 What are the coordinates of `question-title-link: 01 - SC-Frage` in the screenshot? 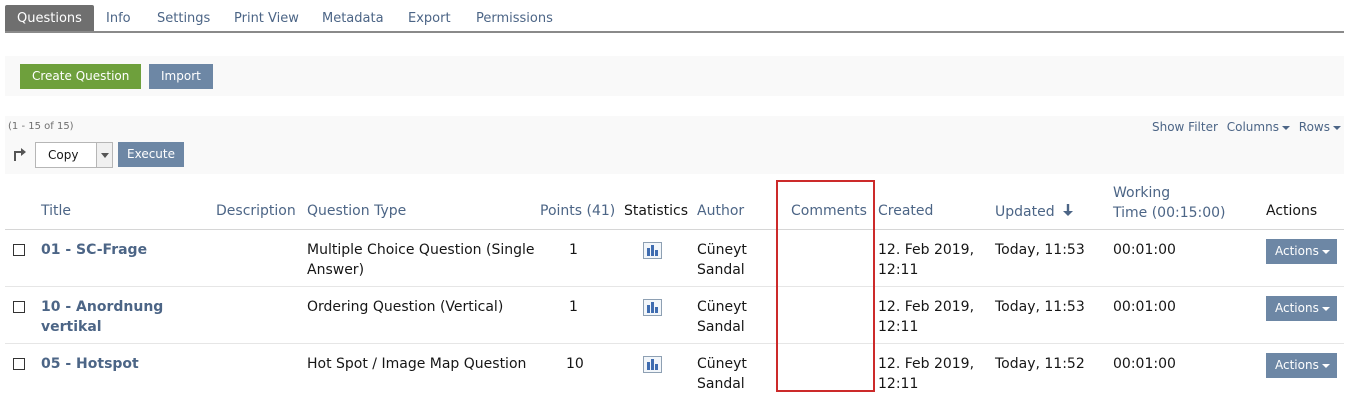 It's located at (94, 250).